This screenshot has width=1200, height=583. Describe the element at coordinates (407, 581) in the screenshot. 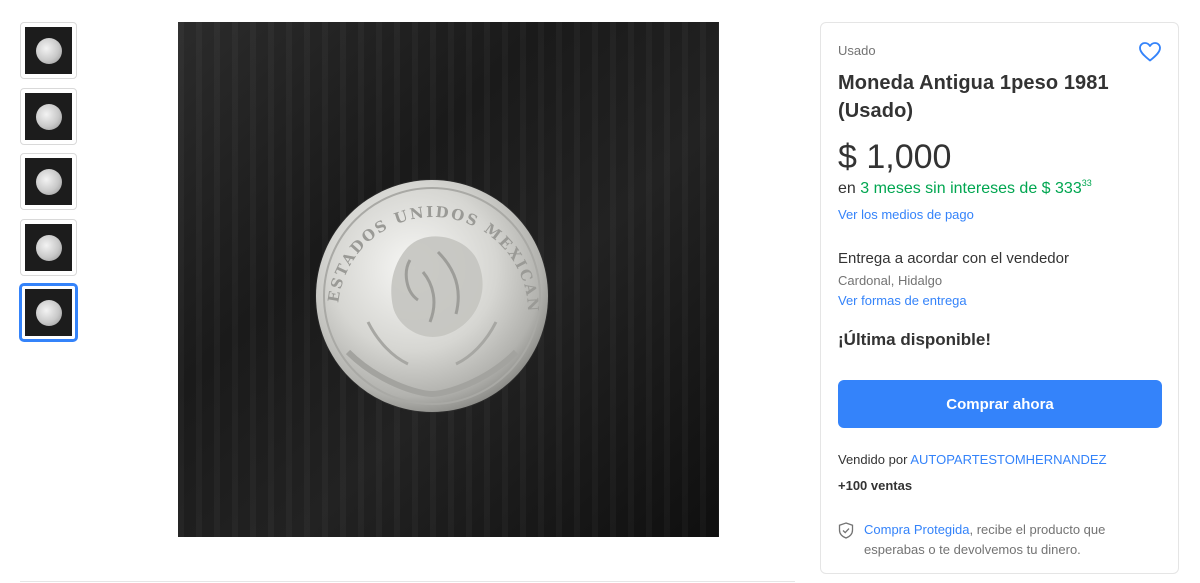

I see `divider` at that location.